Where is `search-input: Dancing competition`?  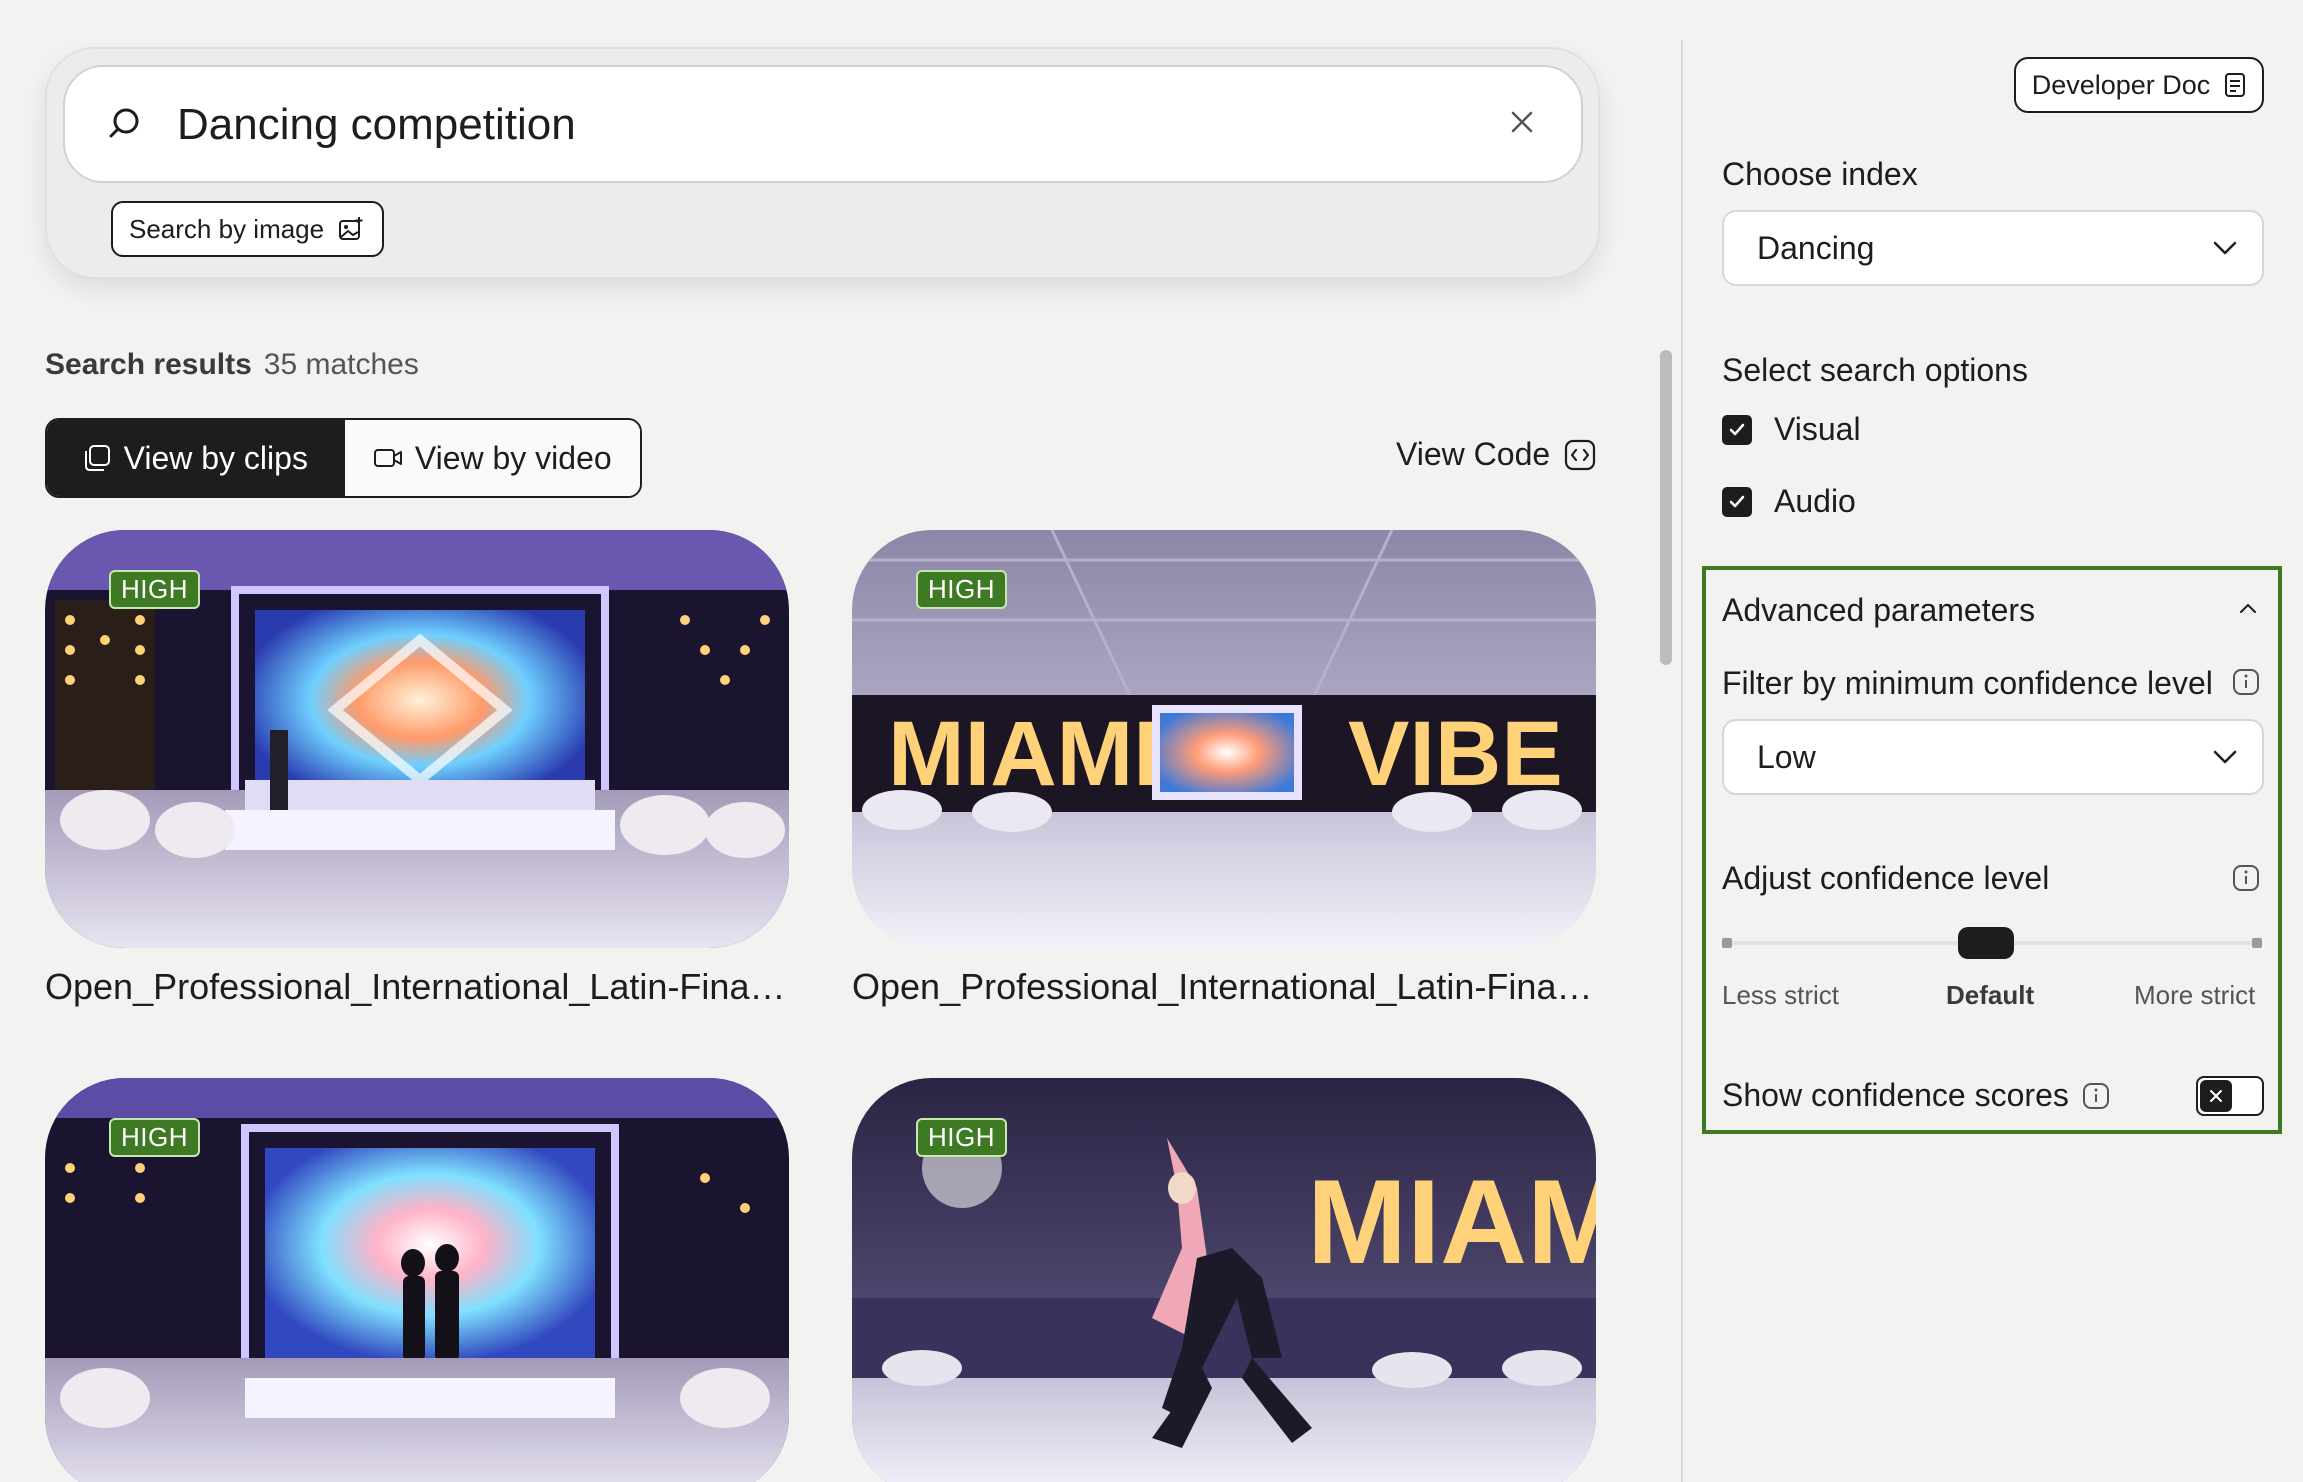
search-input: Dancing competition is located at coordinates (376, 125).